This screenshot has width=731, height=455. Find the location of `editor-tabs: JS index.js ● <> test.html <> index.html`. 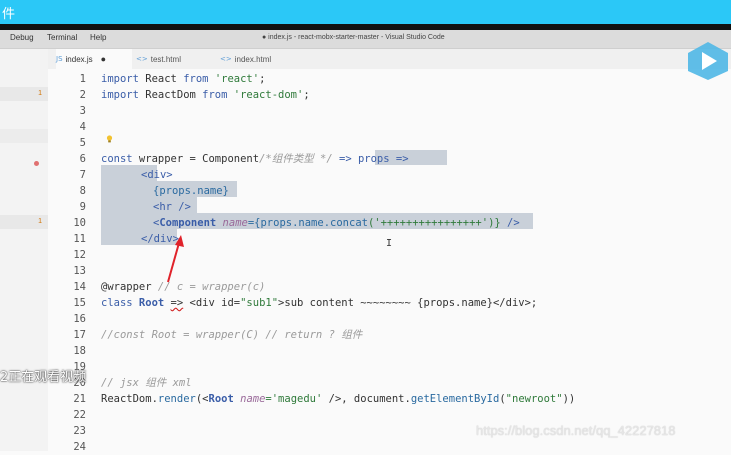

editor-tabs: JS index.js ● <> test.html <> index.html is located at coordinates (389, 59).